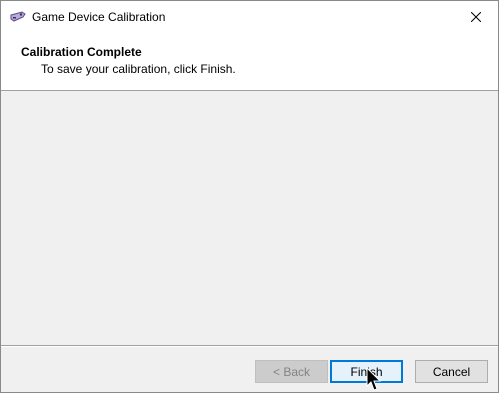 Image resolution: width=499 pixels, height=393 pixels. I want to click on close-icon, so click(475, 16).